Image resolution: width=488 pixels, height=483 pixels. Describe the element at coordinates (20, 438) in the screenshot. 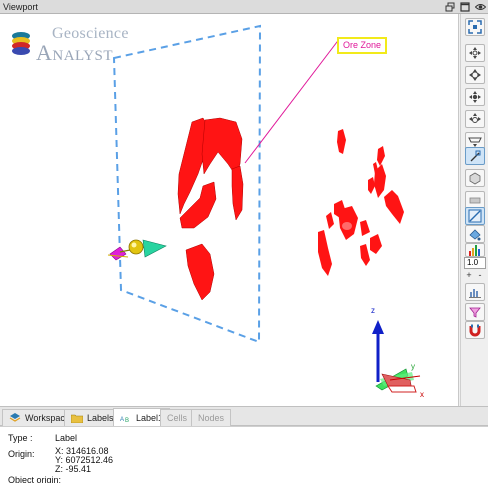

I see `type-label: Type :` at that location.